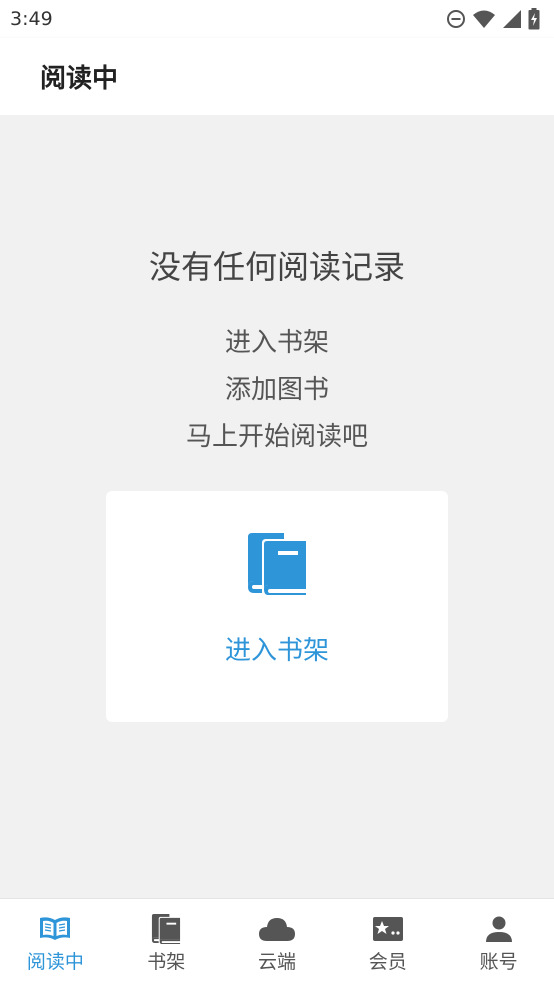 The height and width of the screenshot is (985, 554). Describe the element at coordinates (276, 651) in the screenshot. I see `go-to-bookshelf-label: 进入书架` at that location.